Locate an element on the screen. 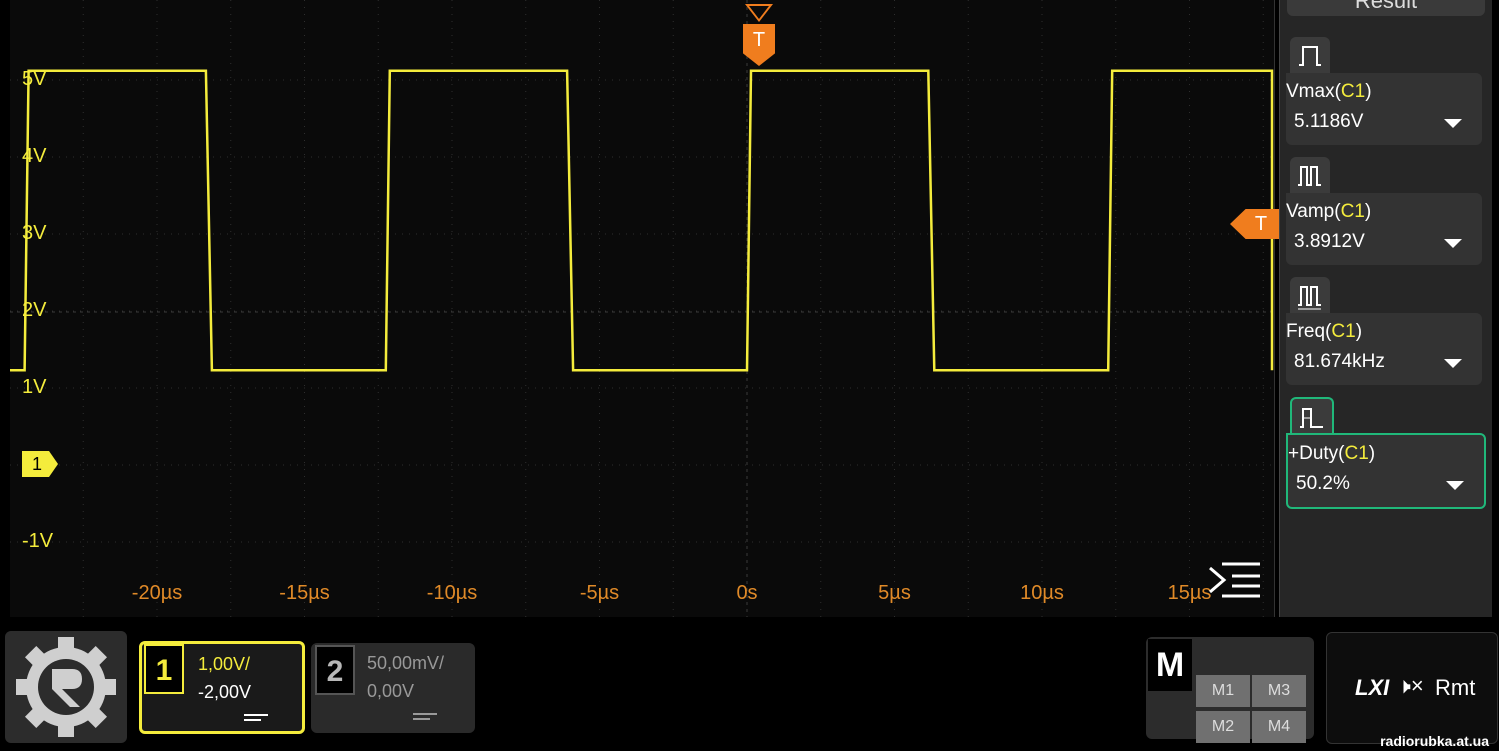  math-m1: M1 is located at coordinates (1223, 691).